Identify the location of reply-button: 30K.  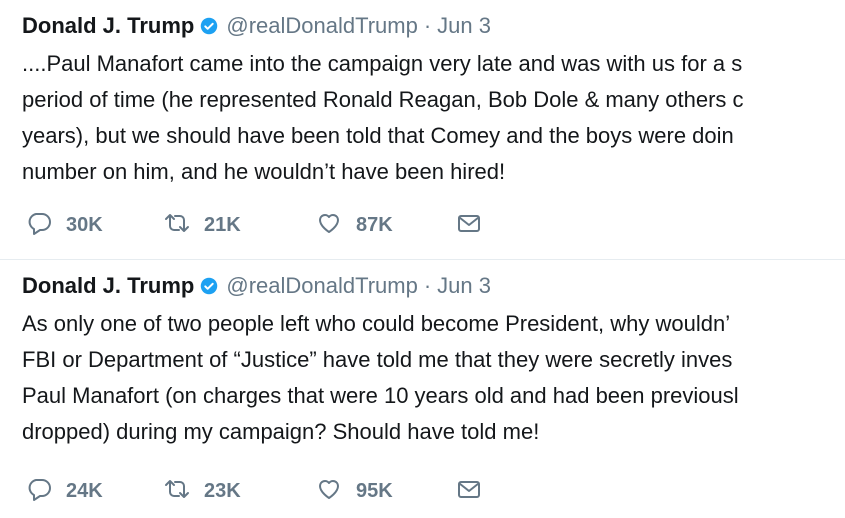
(64, 225).